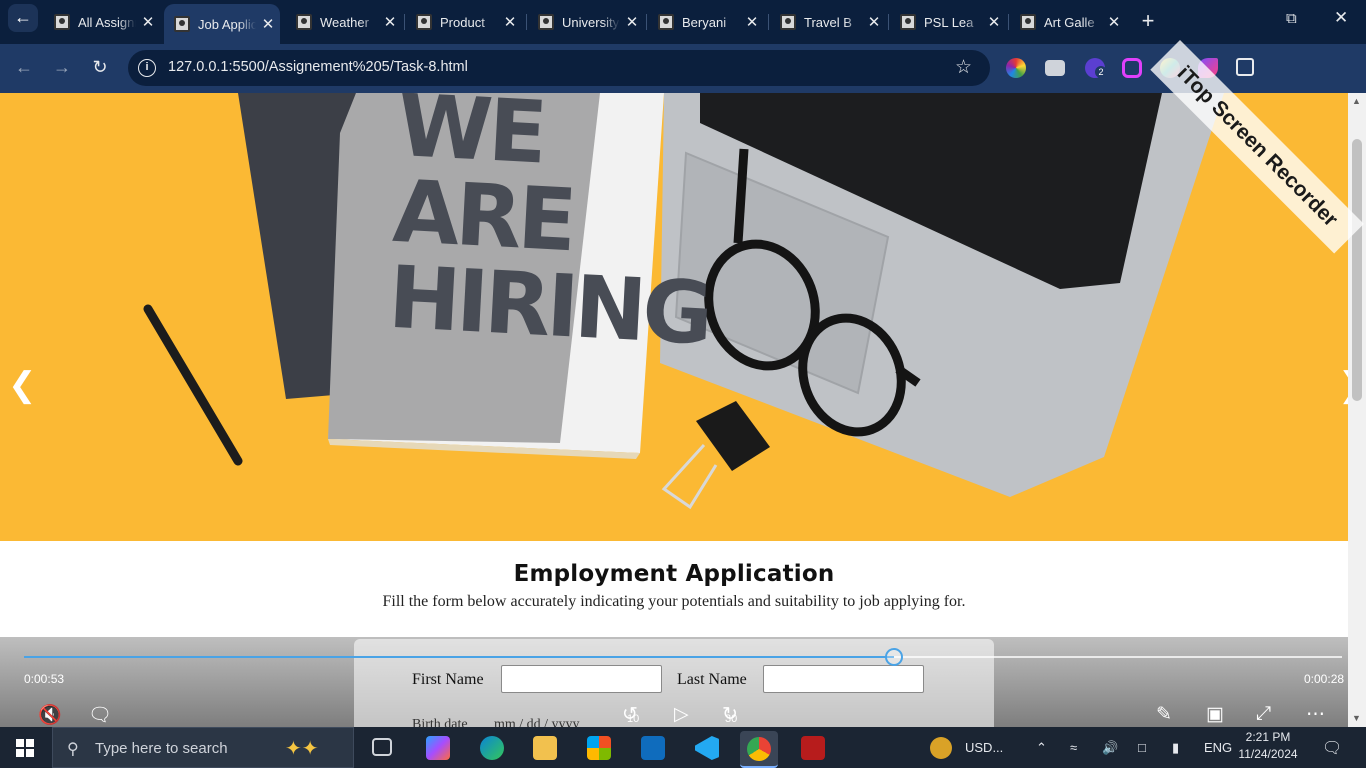  I want to click on back-arrow-icon: ←, so click(24, 68).